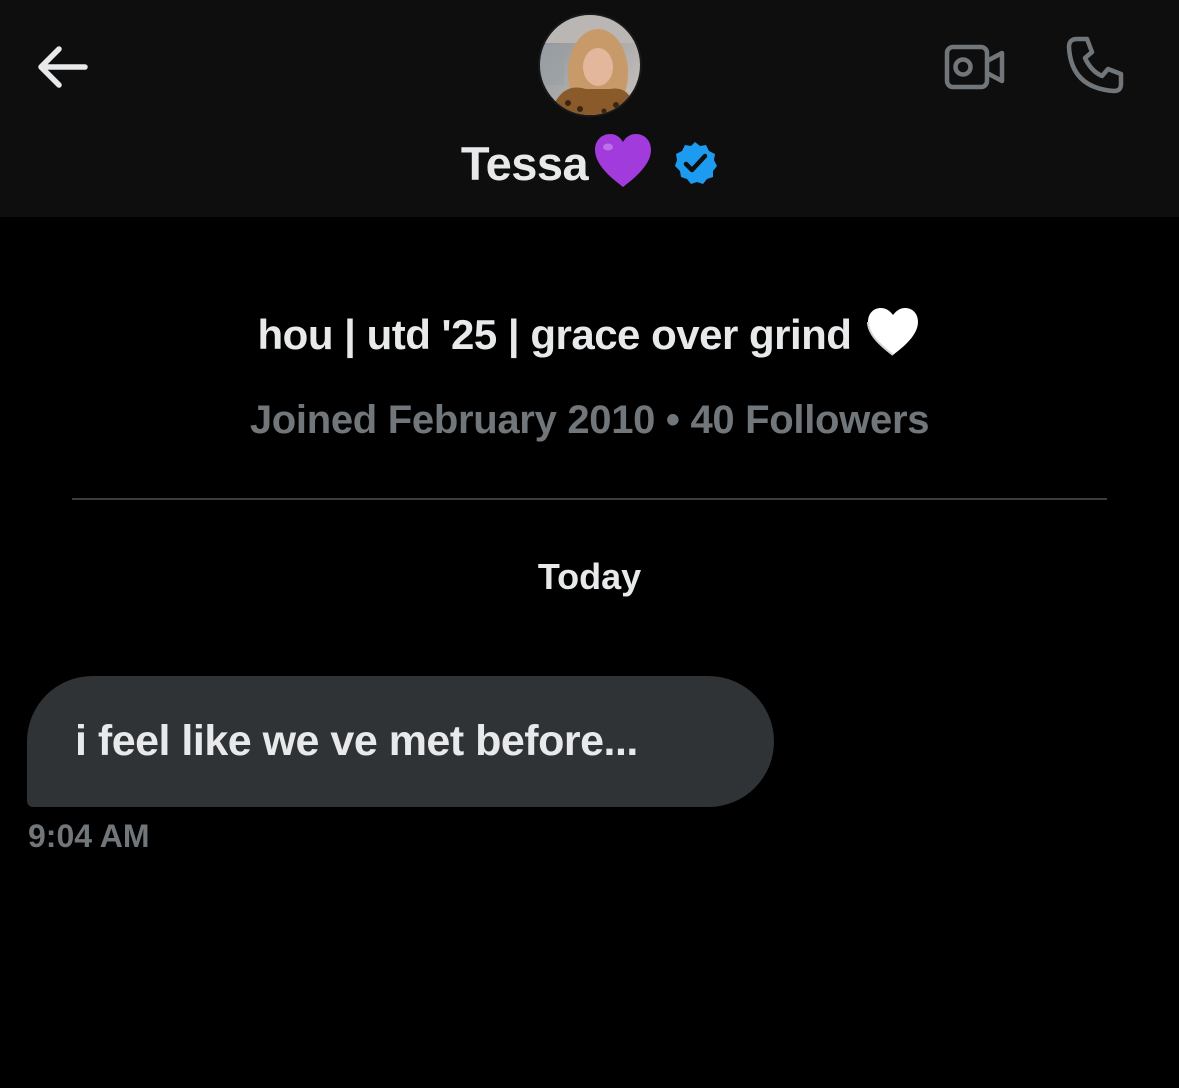  I want to click on arrow-left-icon, so click(63, 67).